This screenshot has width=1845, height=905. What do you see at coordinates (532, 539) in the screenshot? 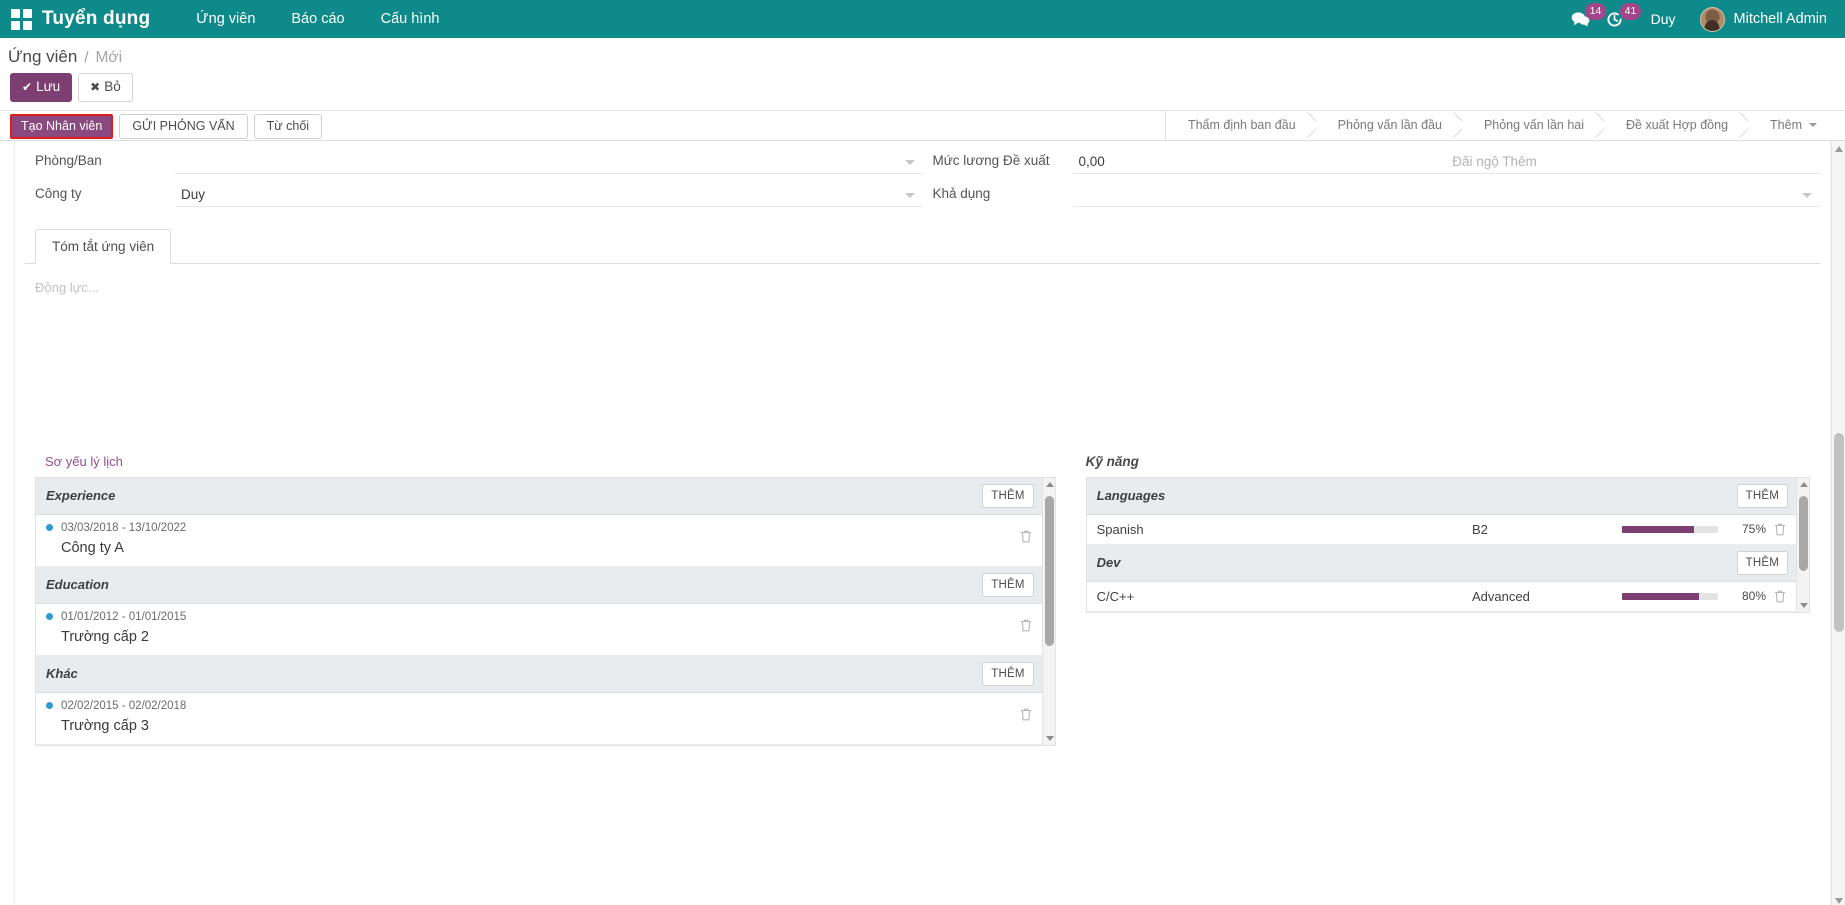
I see `resume-entry-body: 03/03/2018 - 13/10/2022 Công ty A` at bounding box center [532, 539].